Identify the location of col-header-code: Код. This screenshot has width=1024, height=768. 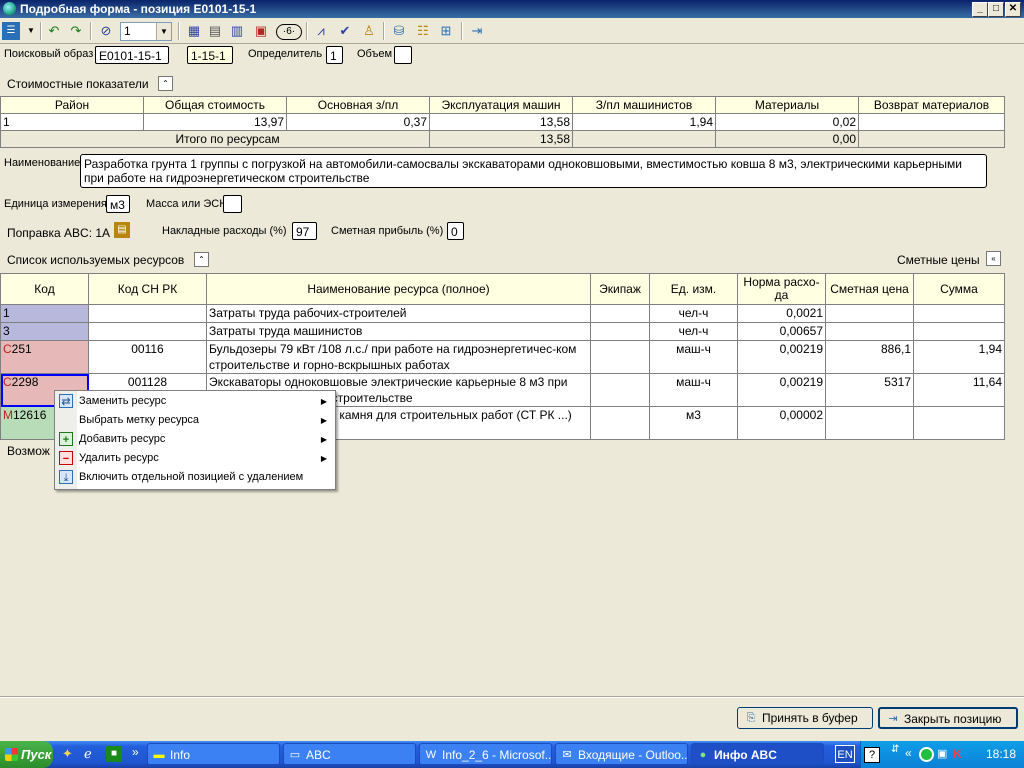
(44, 289).